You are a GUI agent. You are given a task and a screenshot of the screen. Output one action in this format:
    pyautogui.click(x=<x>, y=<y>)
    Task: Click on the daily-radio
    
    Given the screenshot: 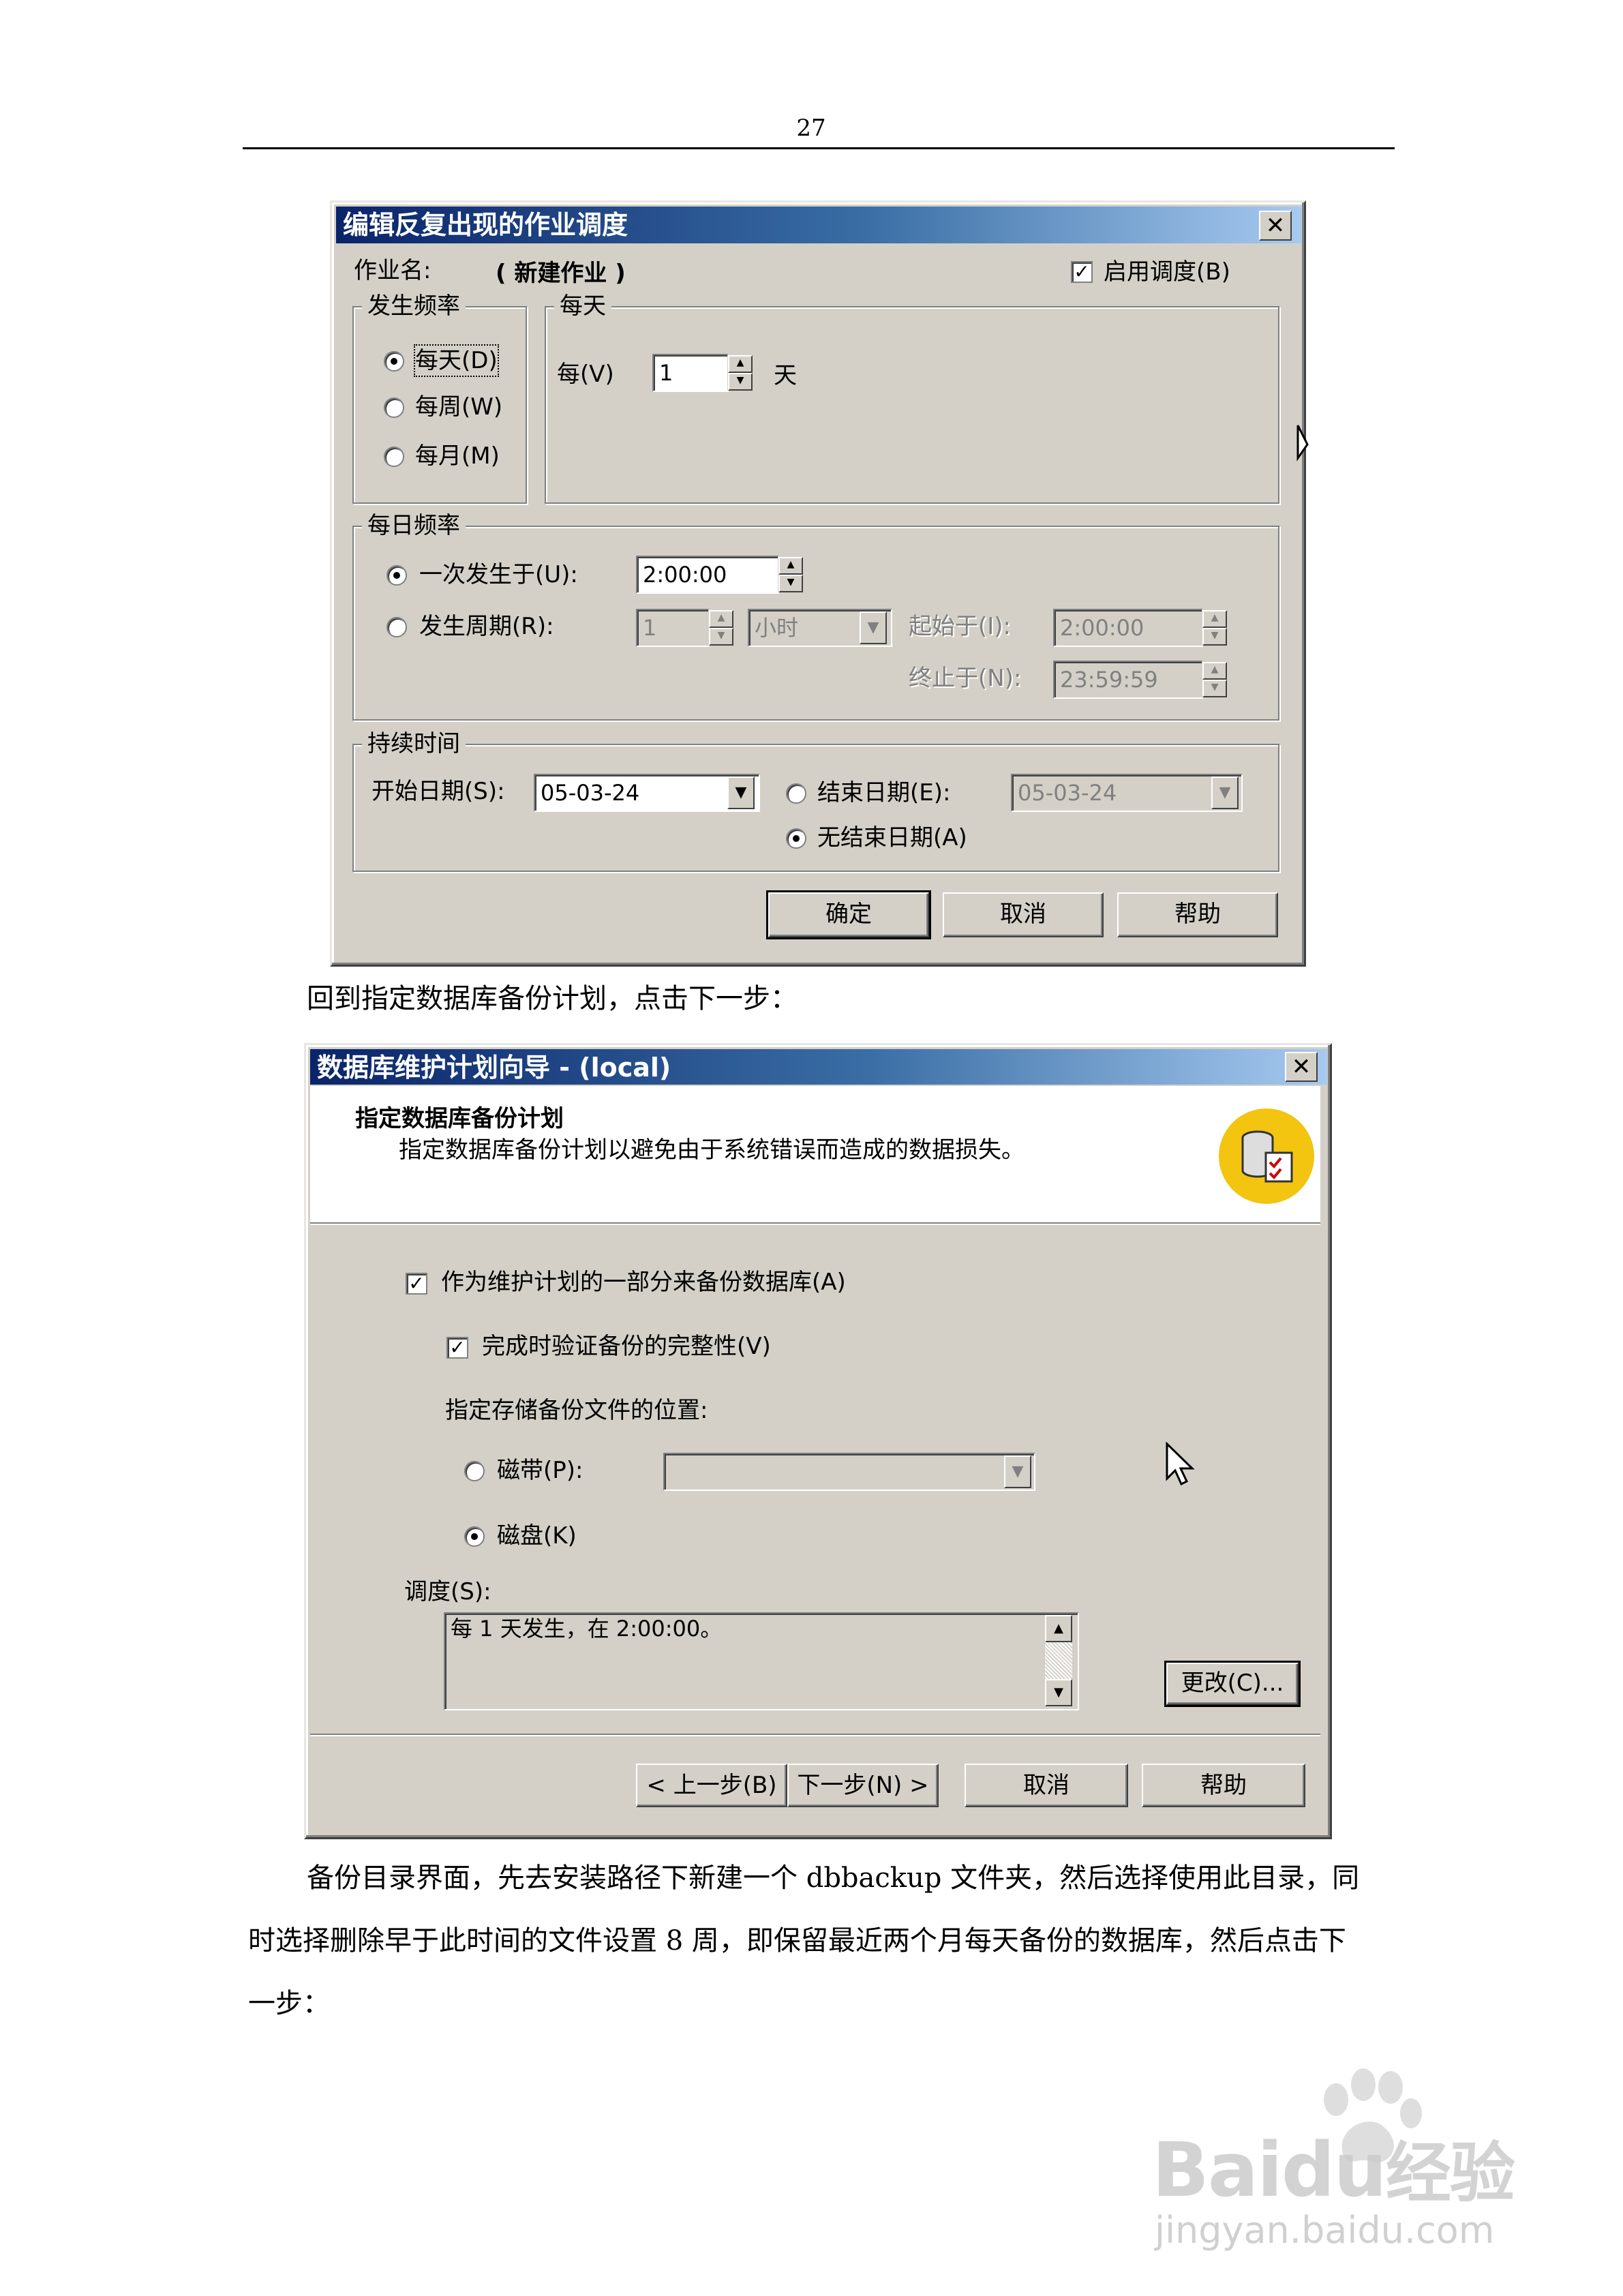 What is the action you would take?
    pyautogui.click(x=394, y=361)
    